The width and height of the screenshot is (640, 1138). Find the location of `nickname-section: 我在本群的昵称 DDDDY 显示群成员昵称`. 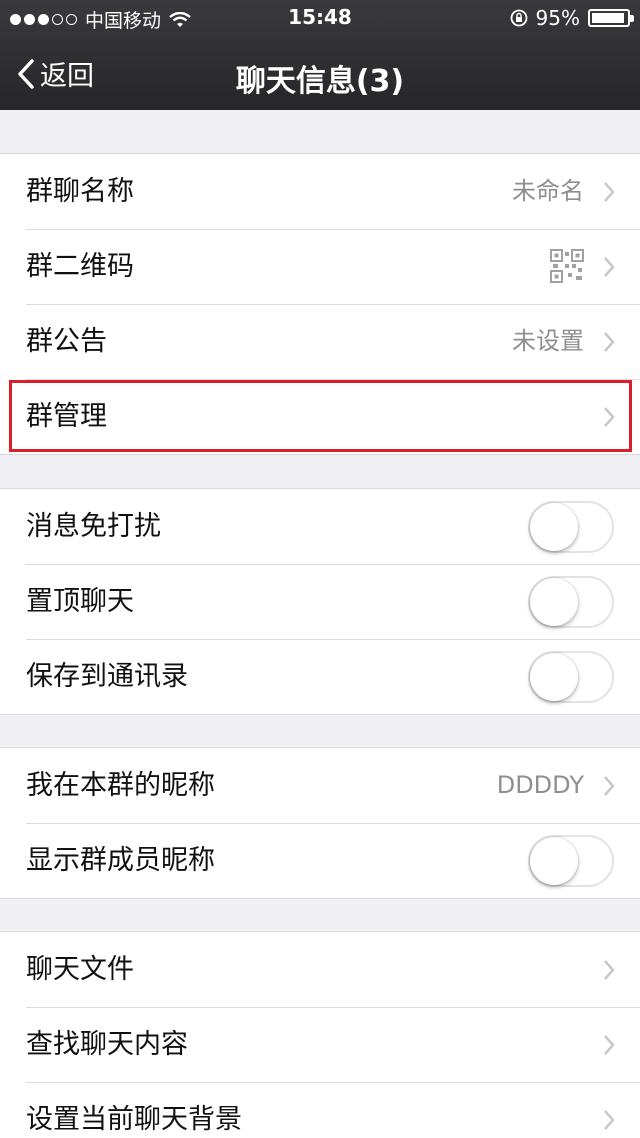

nickname-section: 我在本群的昵称 DDDDY 显示群成员昵称 is located at coordinates (320, 823).